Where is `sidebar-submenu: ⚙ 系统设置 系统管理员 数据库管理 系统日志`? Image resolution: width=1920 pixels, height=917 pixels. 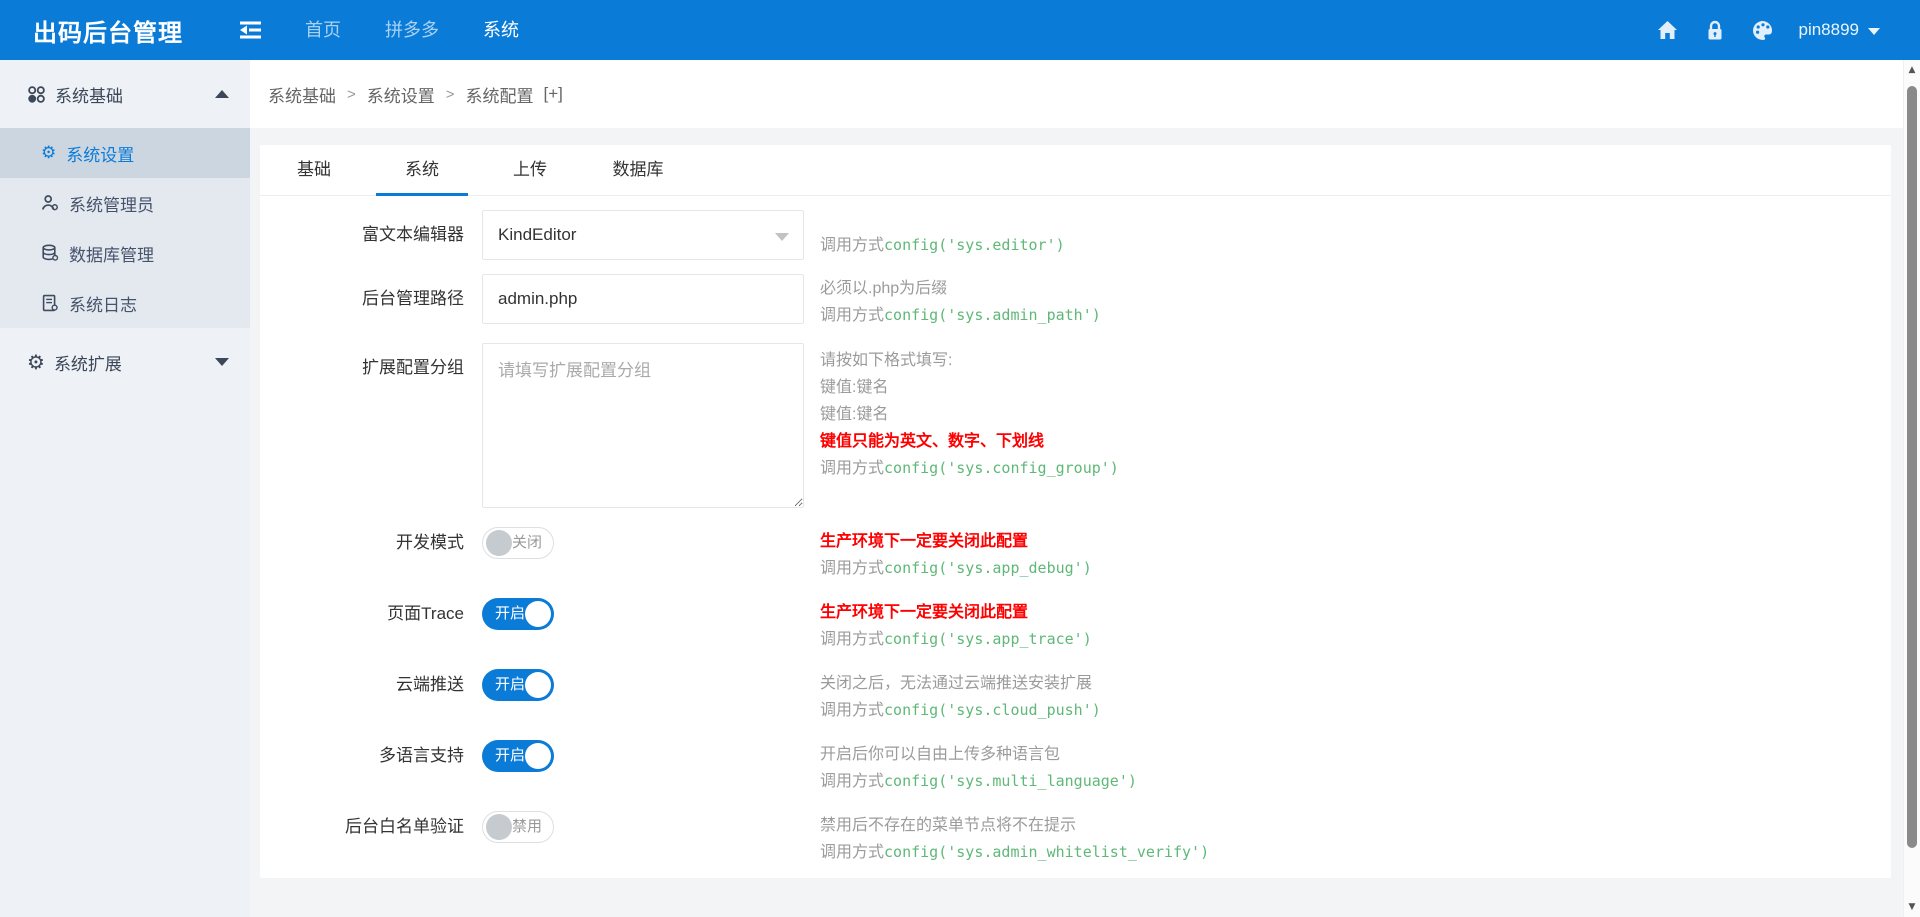
sidebar-submenu: ⚙ 系统设置 系统管理员 数据库管理 系统日志 is located at coordinates (125, 228).